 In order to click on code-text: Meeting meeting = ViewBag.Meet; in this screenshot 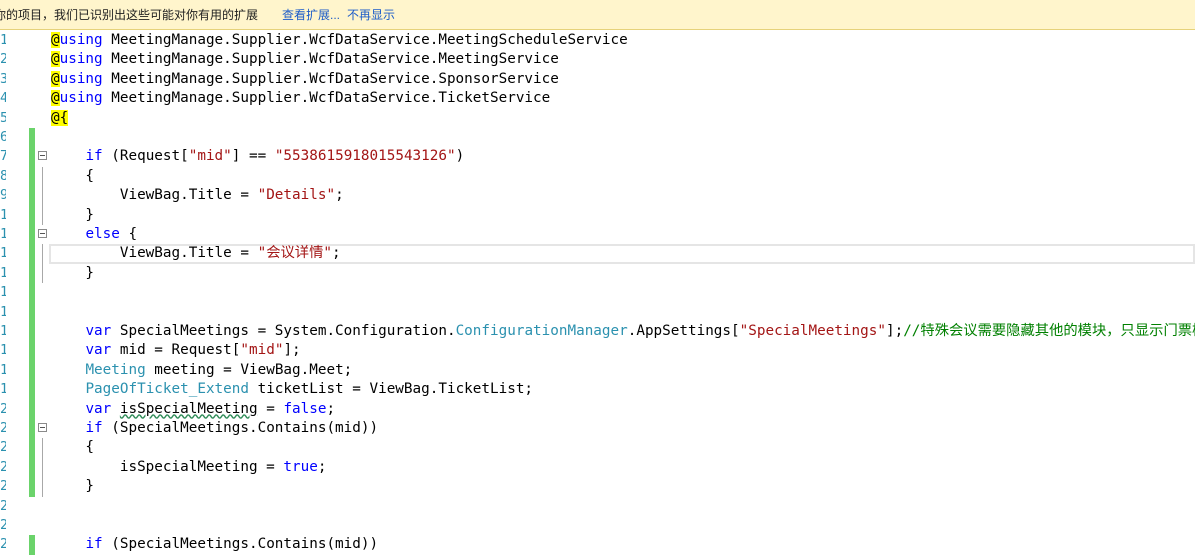, I will do `click(201, 370)`.